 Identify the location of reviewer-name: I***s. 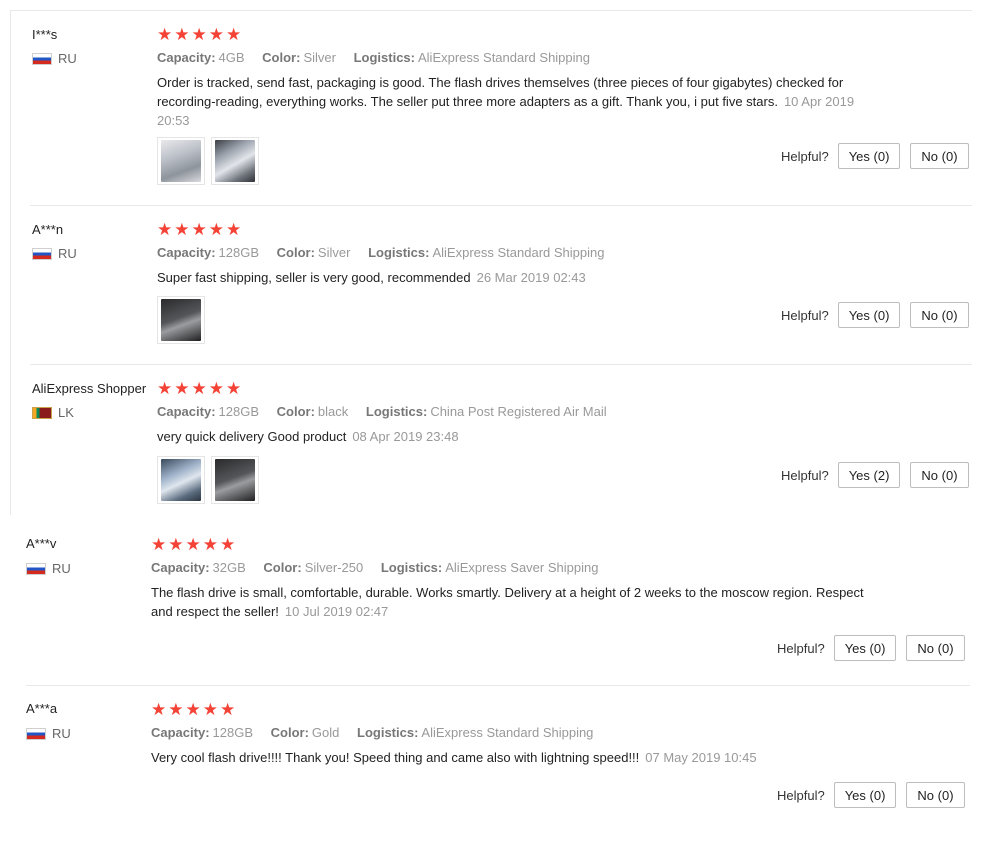
(45, 34).